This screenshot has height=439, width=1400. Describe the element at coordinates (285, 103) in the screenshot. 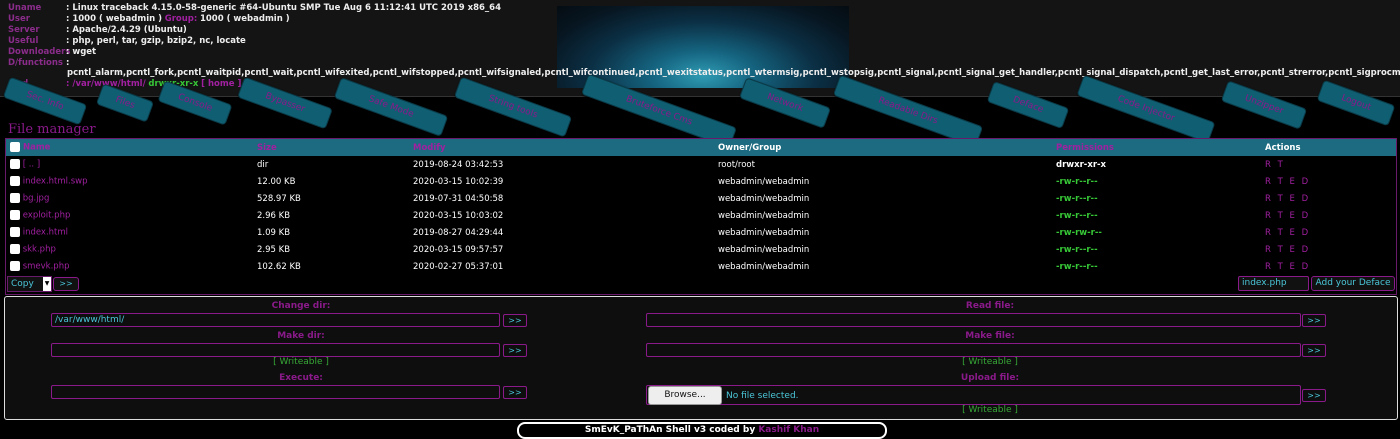

I see `tab-bypasser: Bypasser` at that location.